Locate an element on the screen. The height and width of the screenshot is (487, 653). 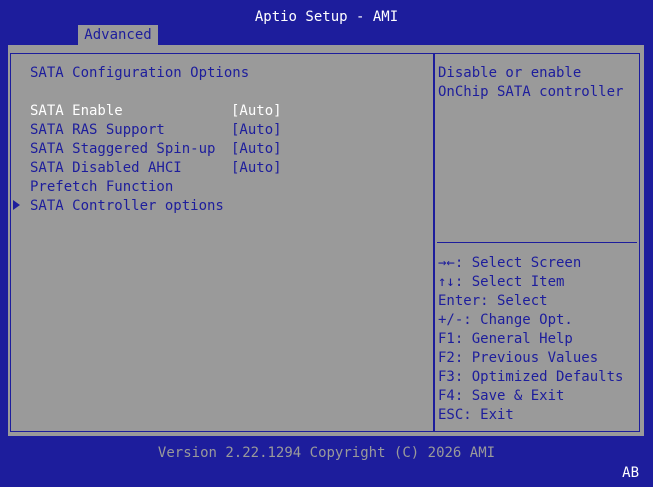
key-help-general-help: F1: General Help is located at coordinates (505, 339).